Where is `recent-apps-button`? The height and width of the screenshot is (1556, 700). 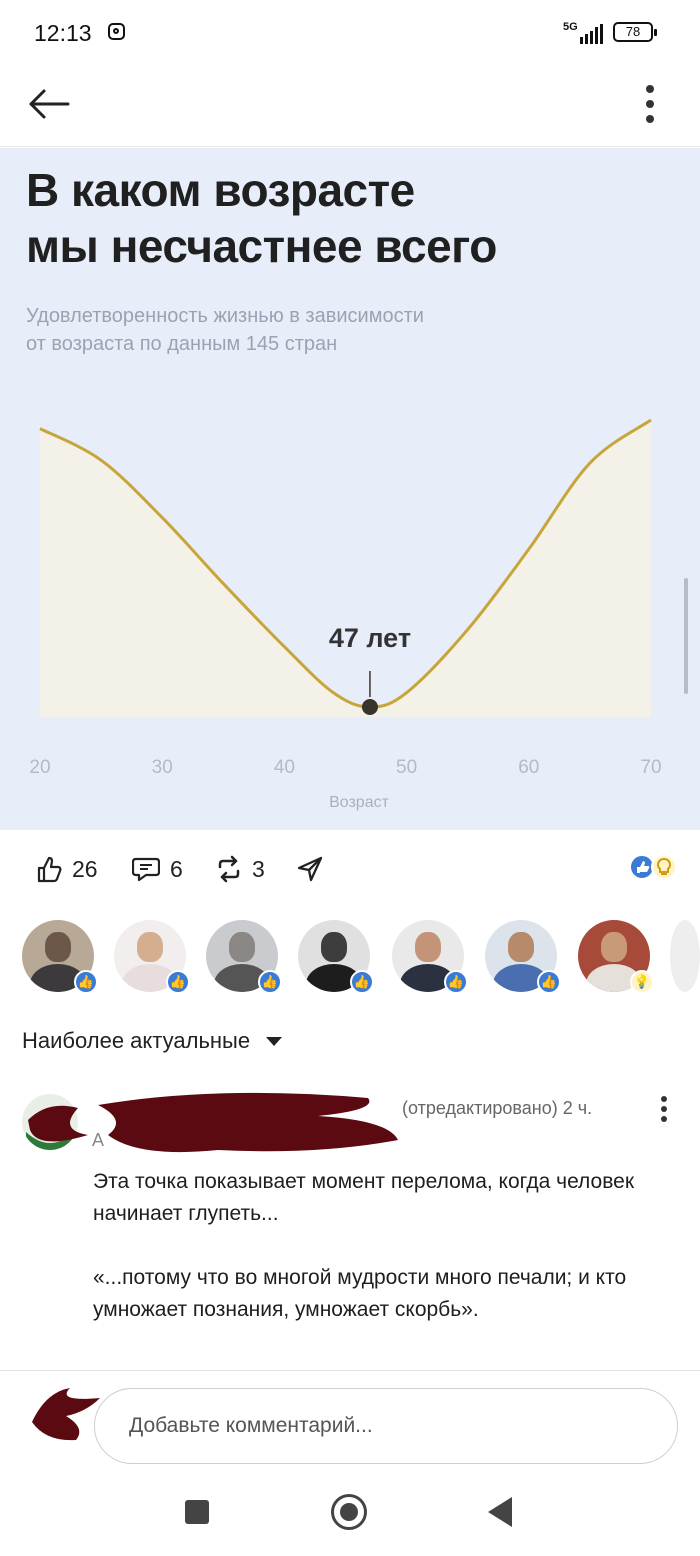 recent-apps-button is located at coordinates (197, 1512).